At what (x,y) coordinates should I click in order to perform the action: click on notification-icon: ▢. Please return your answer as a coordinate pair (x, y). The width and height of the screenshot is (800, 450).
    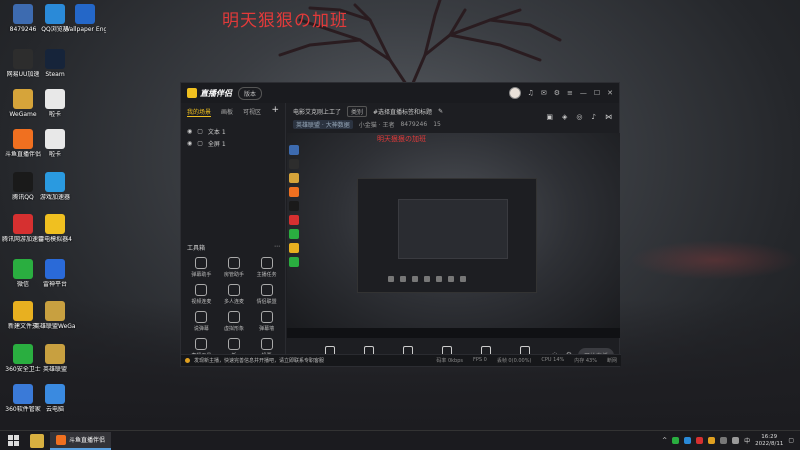
    Looking at the image, I should click on (791, 440).